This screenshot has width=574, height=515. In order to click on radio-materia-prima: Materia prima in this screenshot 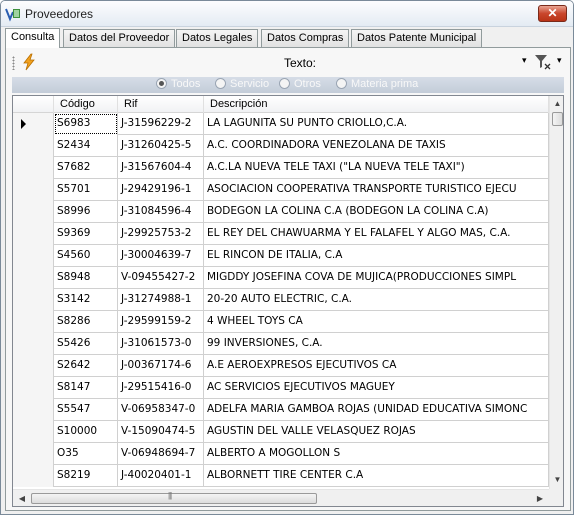, I will do `click(377, 85)`.